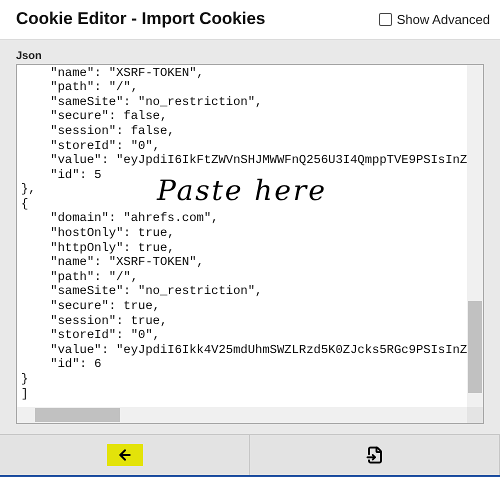  What do you see at coordinates (24, 379) in the screenshot?
I see `code-line: }` at bounding box center [24, 379].